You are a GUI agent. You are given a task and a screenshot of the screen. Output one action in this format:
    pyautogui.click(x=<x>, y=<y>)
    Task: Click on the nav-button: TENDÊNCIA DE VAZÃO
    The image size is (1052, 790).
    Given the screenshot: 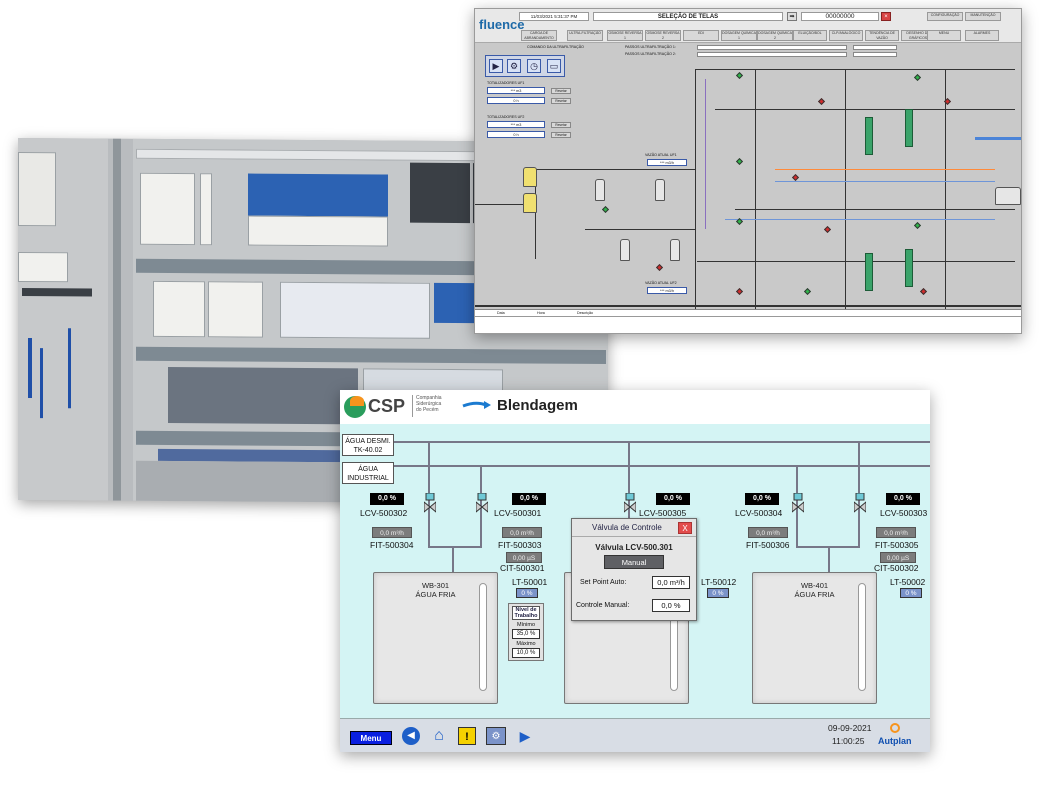 What is the action you would take?
    pyautogui.click(x=882, y=35)
    